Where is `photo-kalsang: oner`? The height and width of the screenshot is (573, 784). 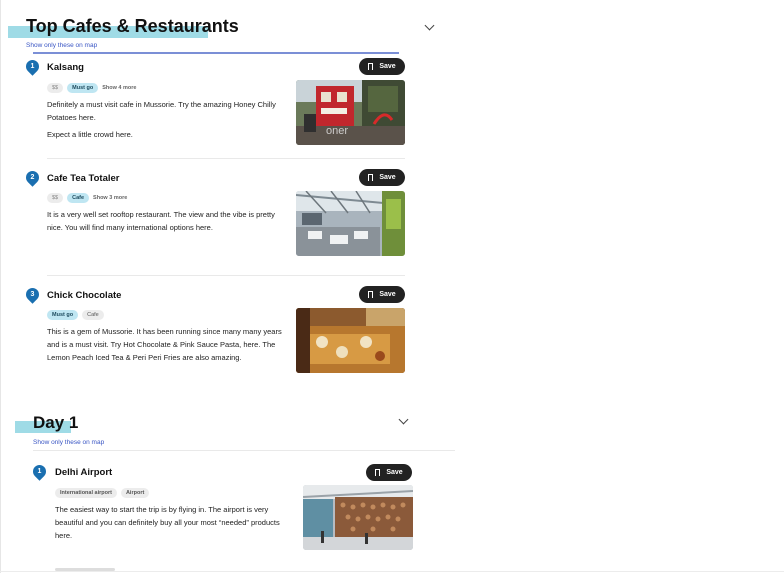 photo-kalsang: oner is located at coordinates (350, 112).